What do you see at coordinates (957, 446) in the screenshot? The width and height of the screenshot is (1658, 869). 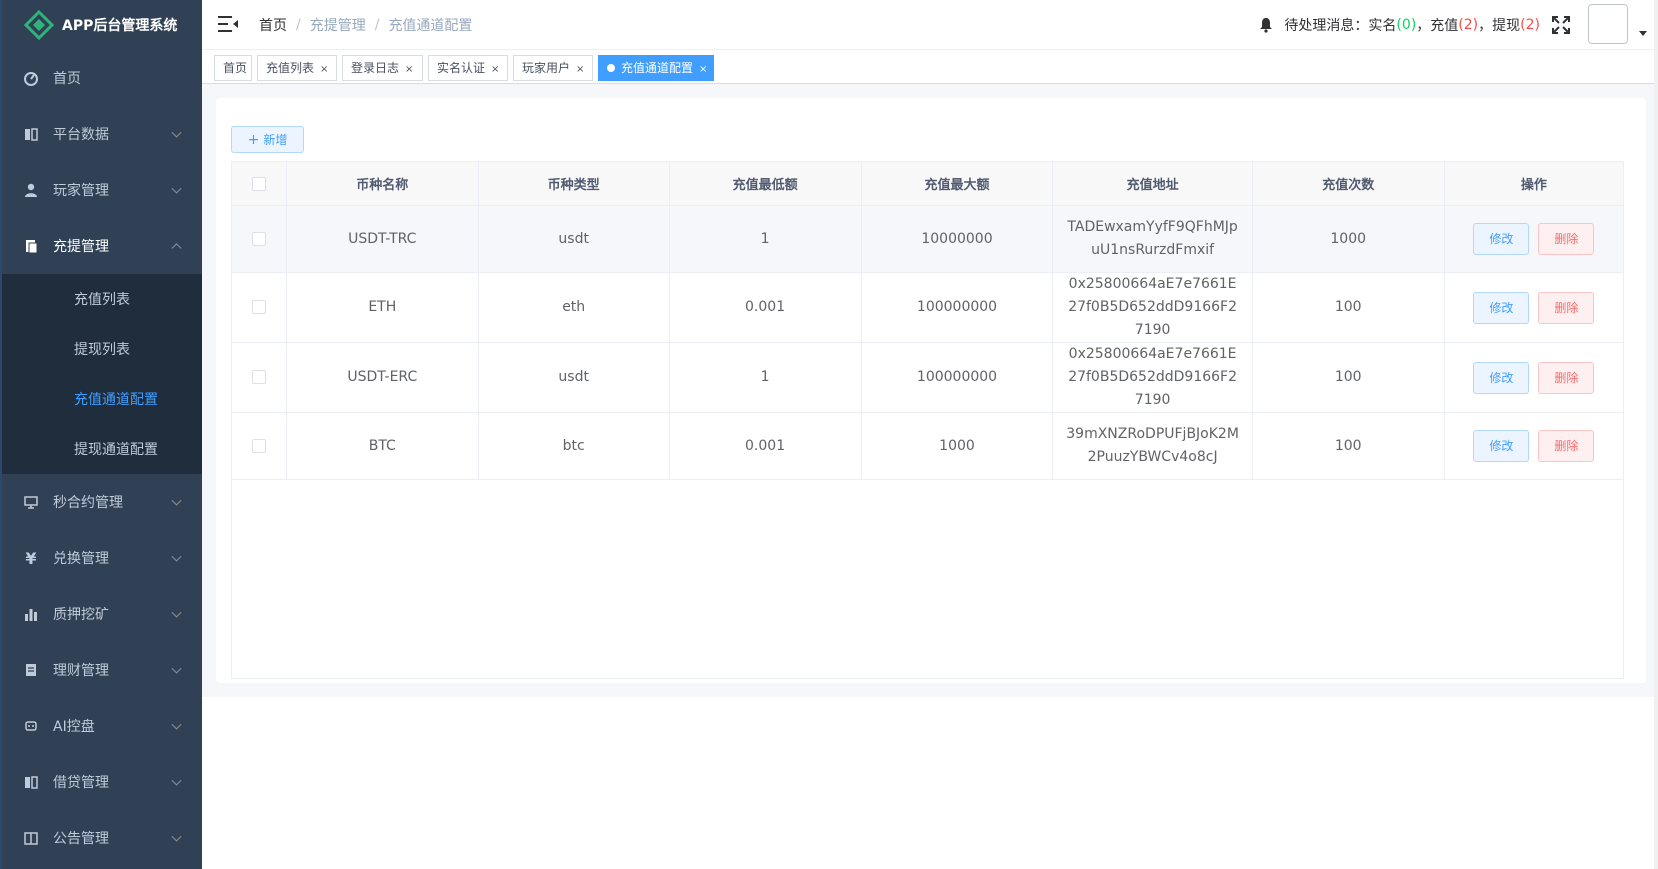 I see `cell-max-amount: 1000` at bounding box center [957, 446].